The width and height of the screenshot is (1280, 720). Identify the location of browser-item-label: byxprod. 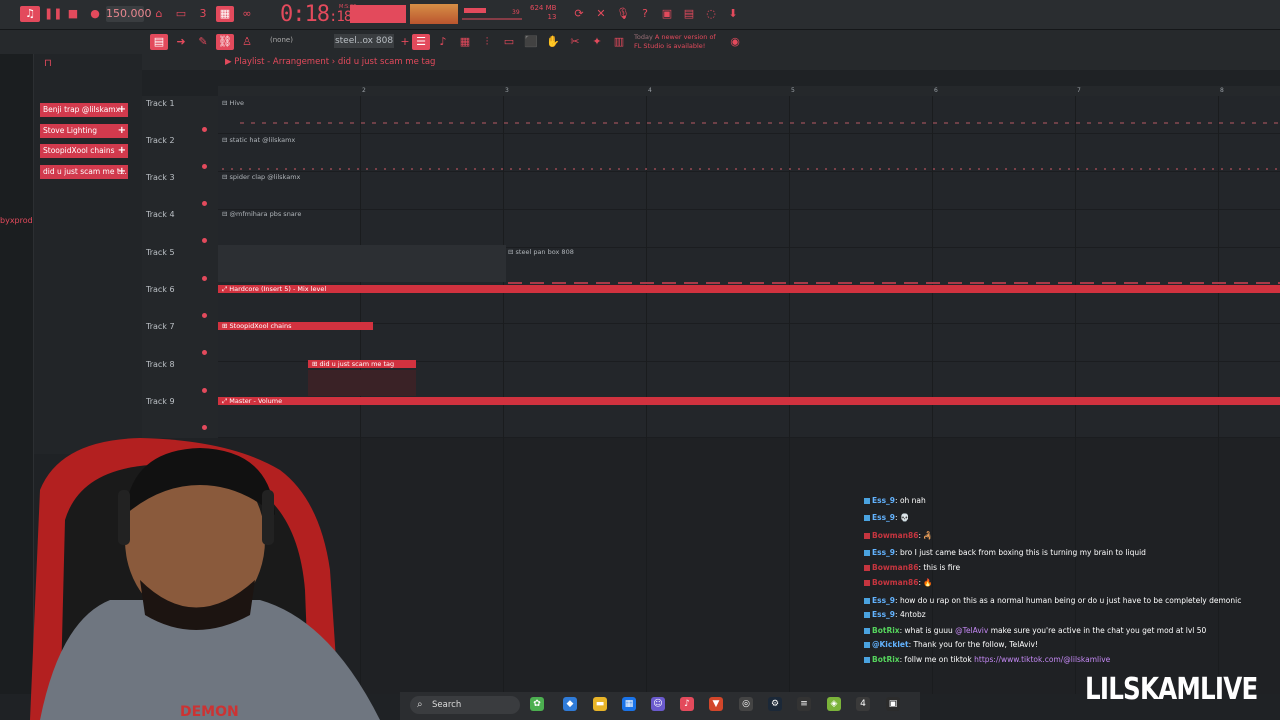
(16, 220).